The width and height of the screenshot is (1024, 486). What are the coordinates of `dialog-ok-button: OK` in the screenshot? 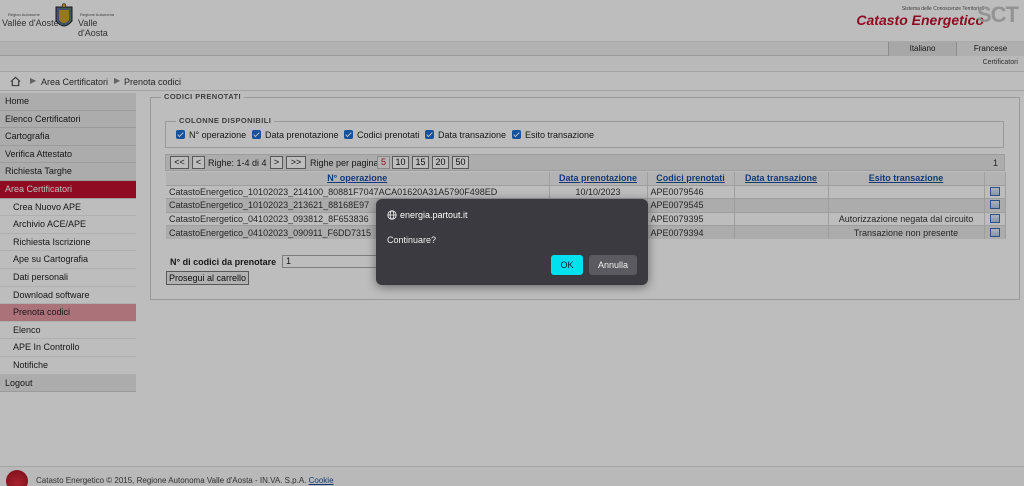 It's located at (567, 265).